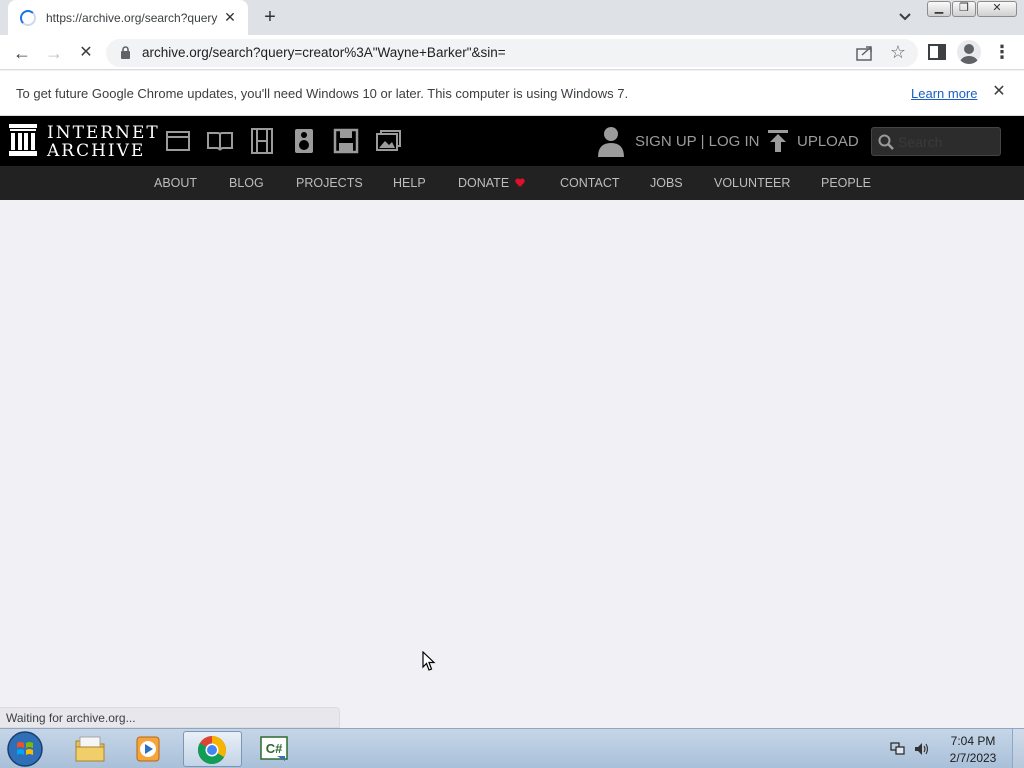 This screenshot has height=768, width=1024. Describe the element at coordinates (846, 183) in the screenshot. I see `nav-people: PEOPLE` at that location.